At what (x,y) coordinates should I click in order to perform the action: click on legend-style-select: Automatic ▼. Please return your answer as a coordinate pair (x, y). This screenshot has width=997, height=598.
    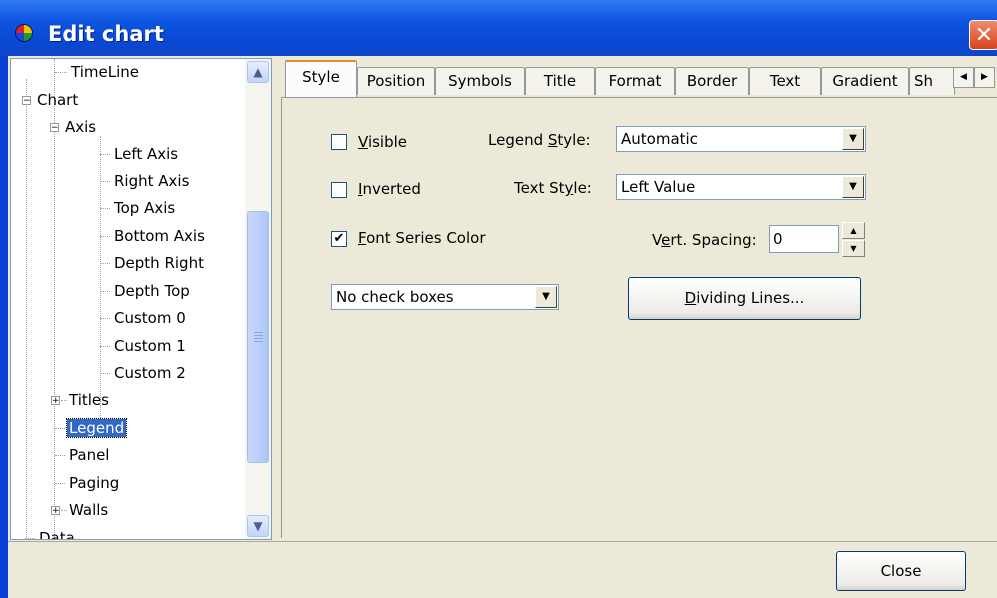
    Looking at the image, I should click on (741, 139).